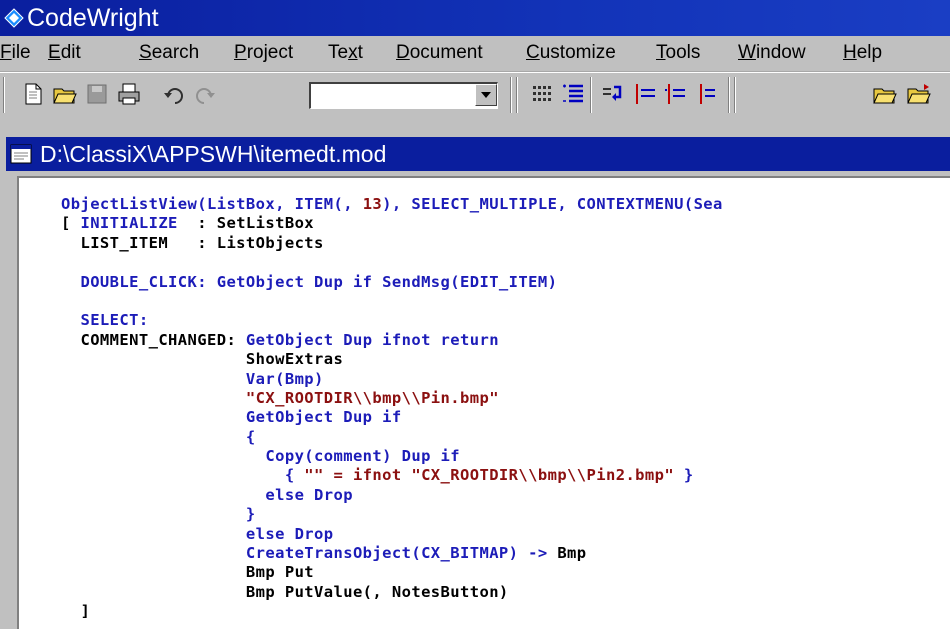  What do you see at coordinates (360, 52) in the screenshot?
I see `menu-text-rest: t` at bounding box center [360, 52].